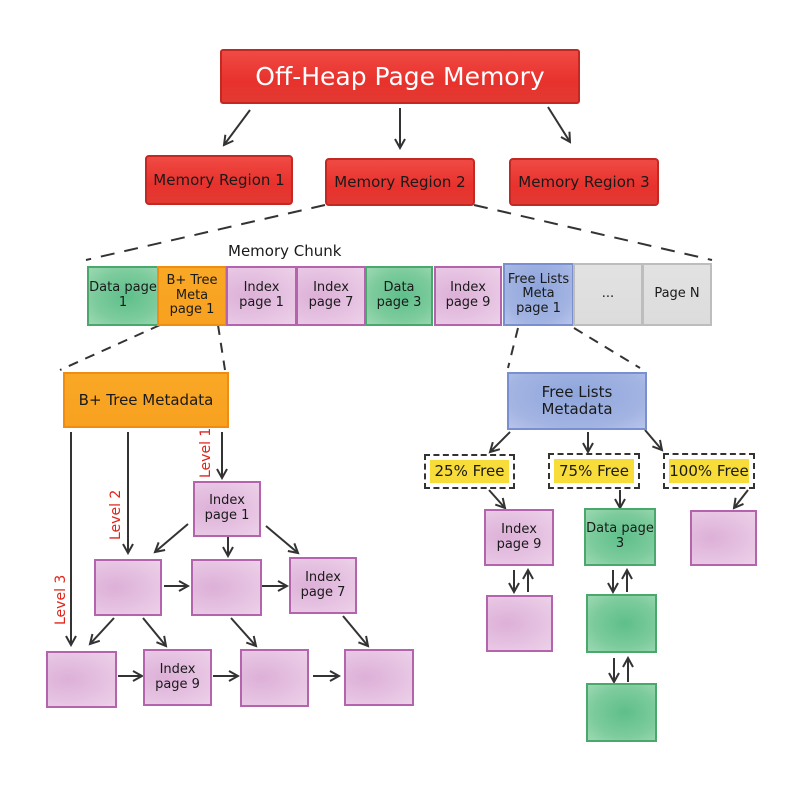 The image size is (800, 787). Describe the element at coordinates (355, 630) in the screenshot. I see `arrow-l2c-l3d` at that location.